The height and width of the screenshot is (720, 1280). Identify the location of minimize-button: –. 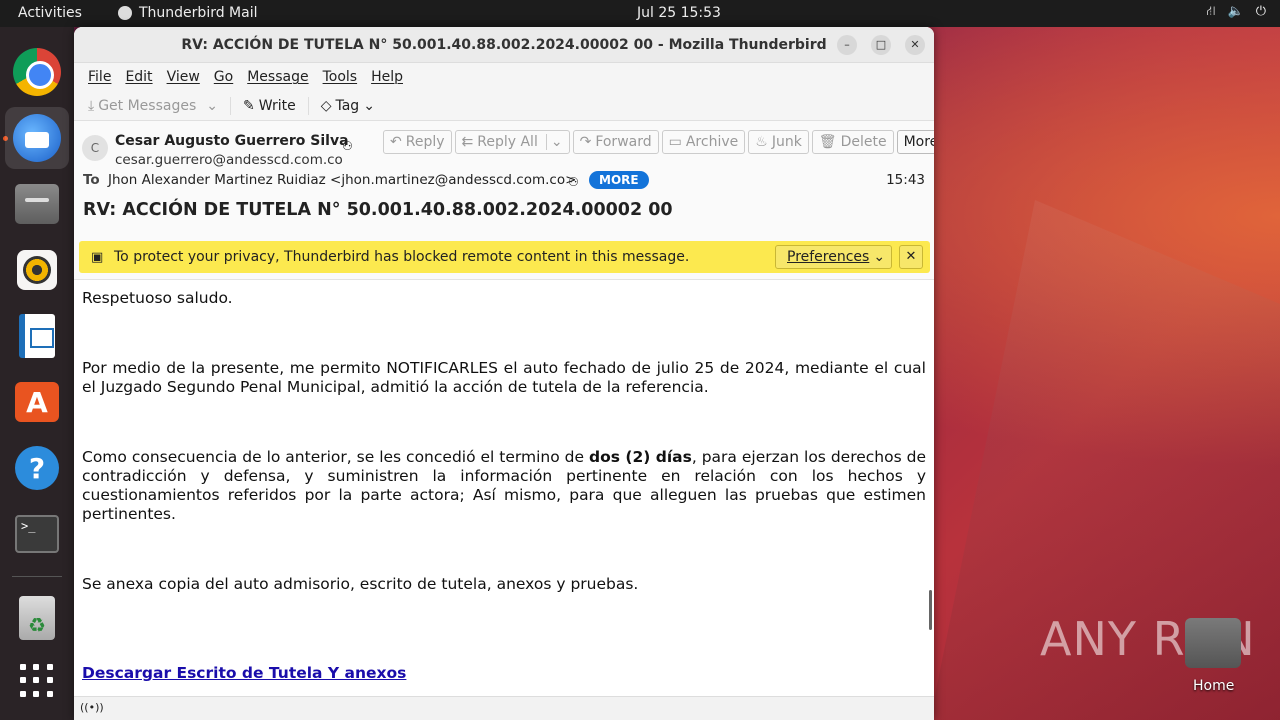
(847, 45).